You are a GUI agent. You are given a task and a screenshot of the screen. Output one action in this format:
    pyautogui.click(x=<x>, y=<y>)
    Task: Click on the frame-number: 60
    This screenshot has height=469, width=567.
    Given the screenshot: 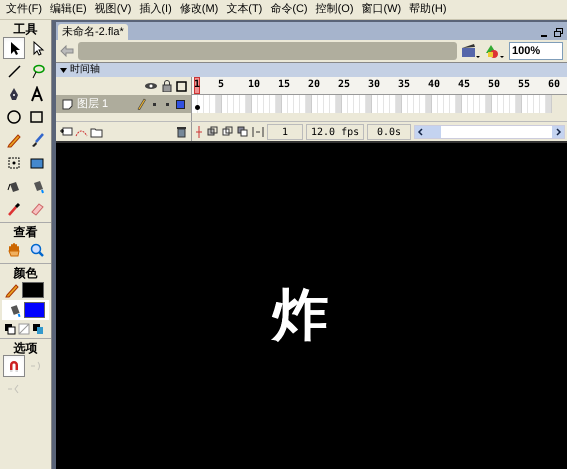 What is the action you would take?
    pyautogui.click(x=554, y=85)
    